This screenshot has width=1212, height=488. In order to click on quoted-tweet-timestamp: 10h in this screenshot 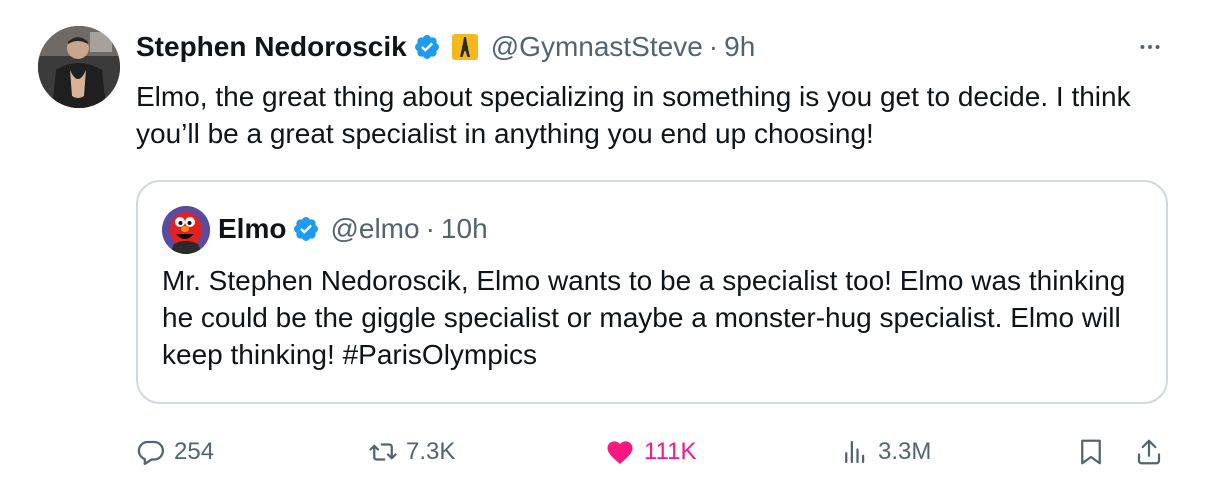, I will do `click(464, 229)`.